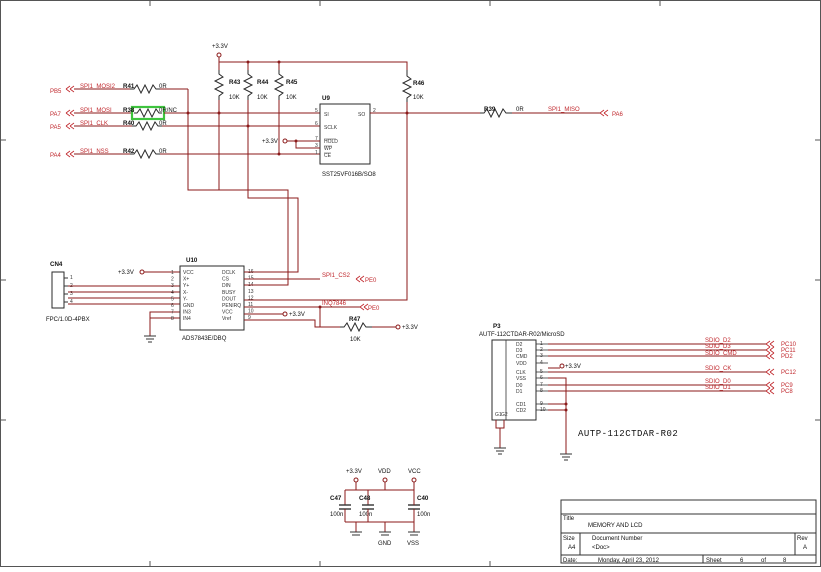  I want to click on resistors-r46-value-text: 10K, so click(418, 98).